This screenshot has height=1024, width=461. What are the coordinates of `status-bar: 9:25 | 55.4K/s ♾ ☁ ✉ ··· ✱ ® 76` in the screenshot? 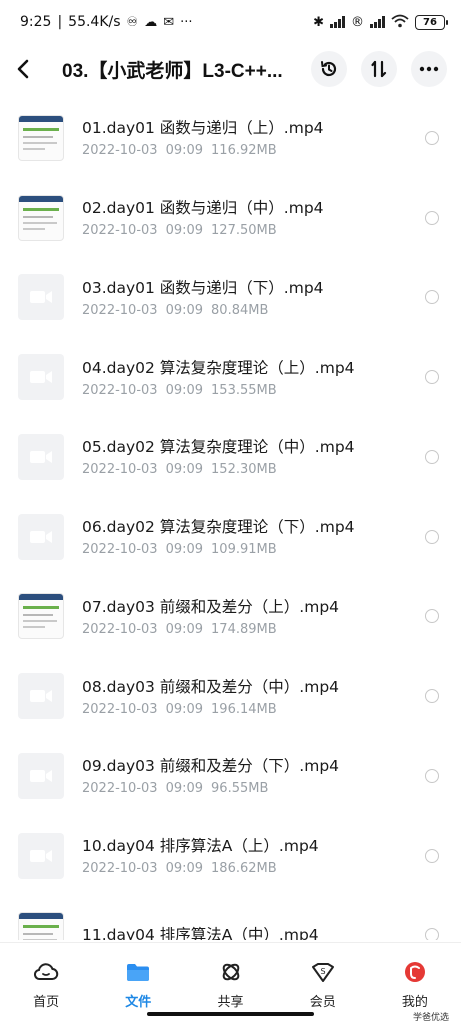 It's located at (230, 22).